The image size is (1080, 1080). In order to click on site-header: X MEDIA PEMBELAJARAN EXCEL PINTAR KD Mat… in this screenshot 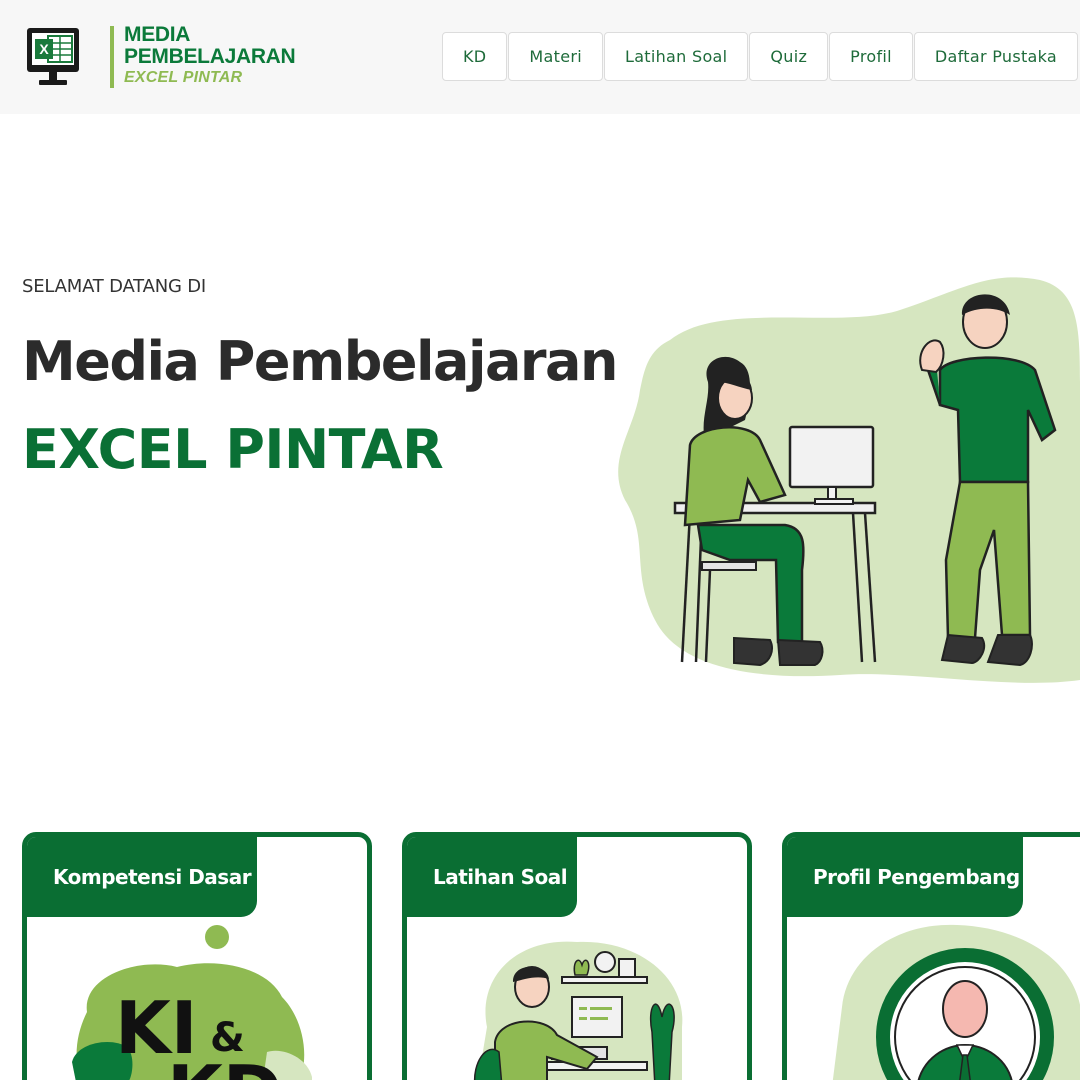, I will do `click(540, 57)`.